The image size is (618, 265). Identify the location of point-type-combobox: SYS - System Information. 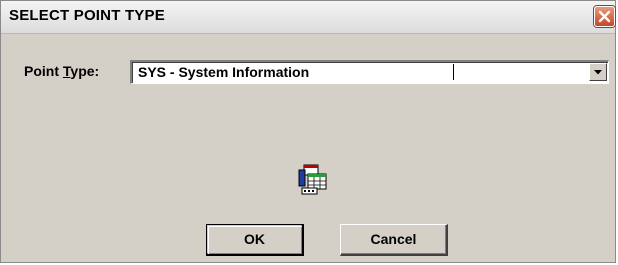
(369, 72).